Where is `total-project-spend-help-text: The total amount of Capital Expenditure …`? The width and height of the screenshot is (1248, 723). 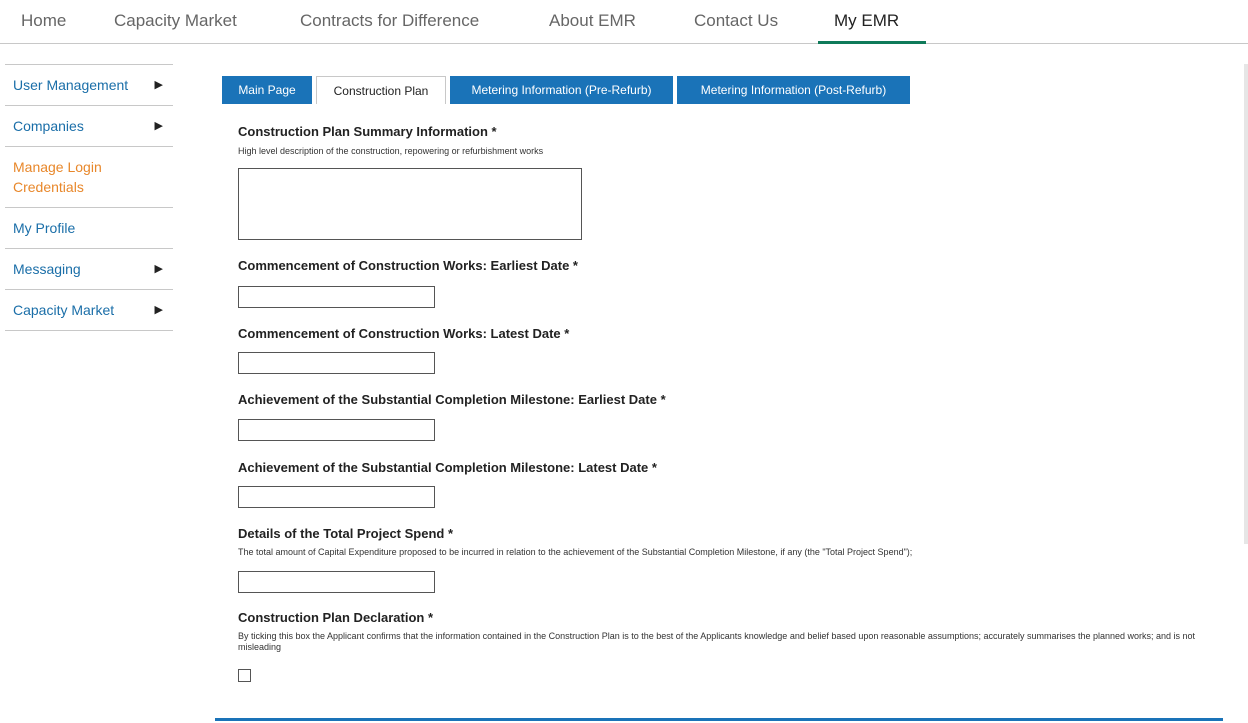
total-project-spend-help-text: The total amount of Capital Expenditure … is located at coordinates (575, 552).